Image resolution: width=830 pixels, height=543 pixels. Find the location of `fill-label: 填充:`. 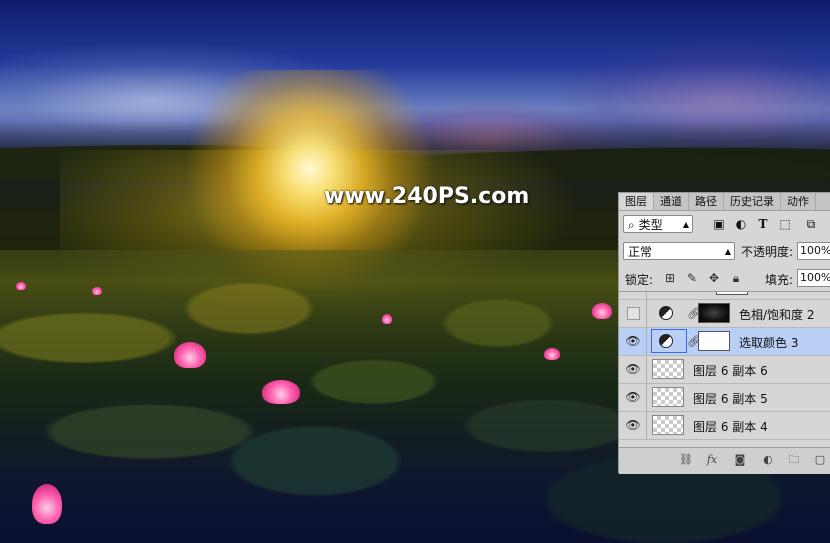

fill-label: 填充: is located at coordinates (779, 280).